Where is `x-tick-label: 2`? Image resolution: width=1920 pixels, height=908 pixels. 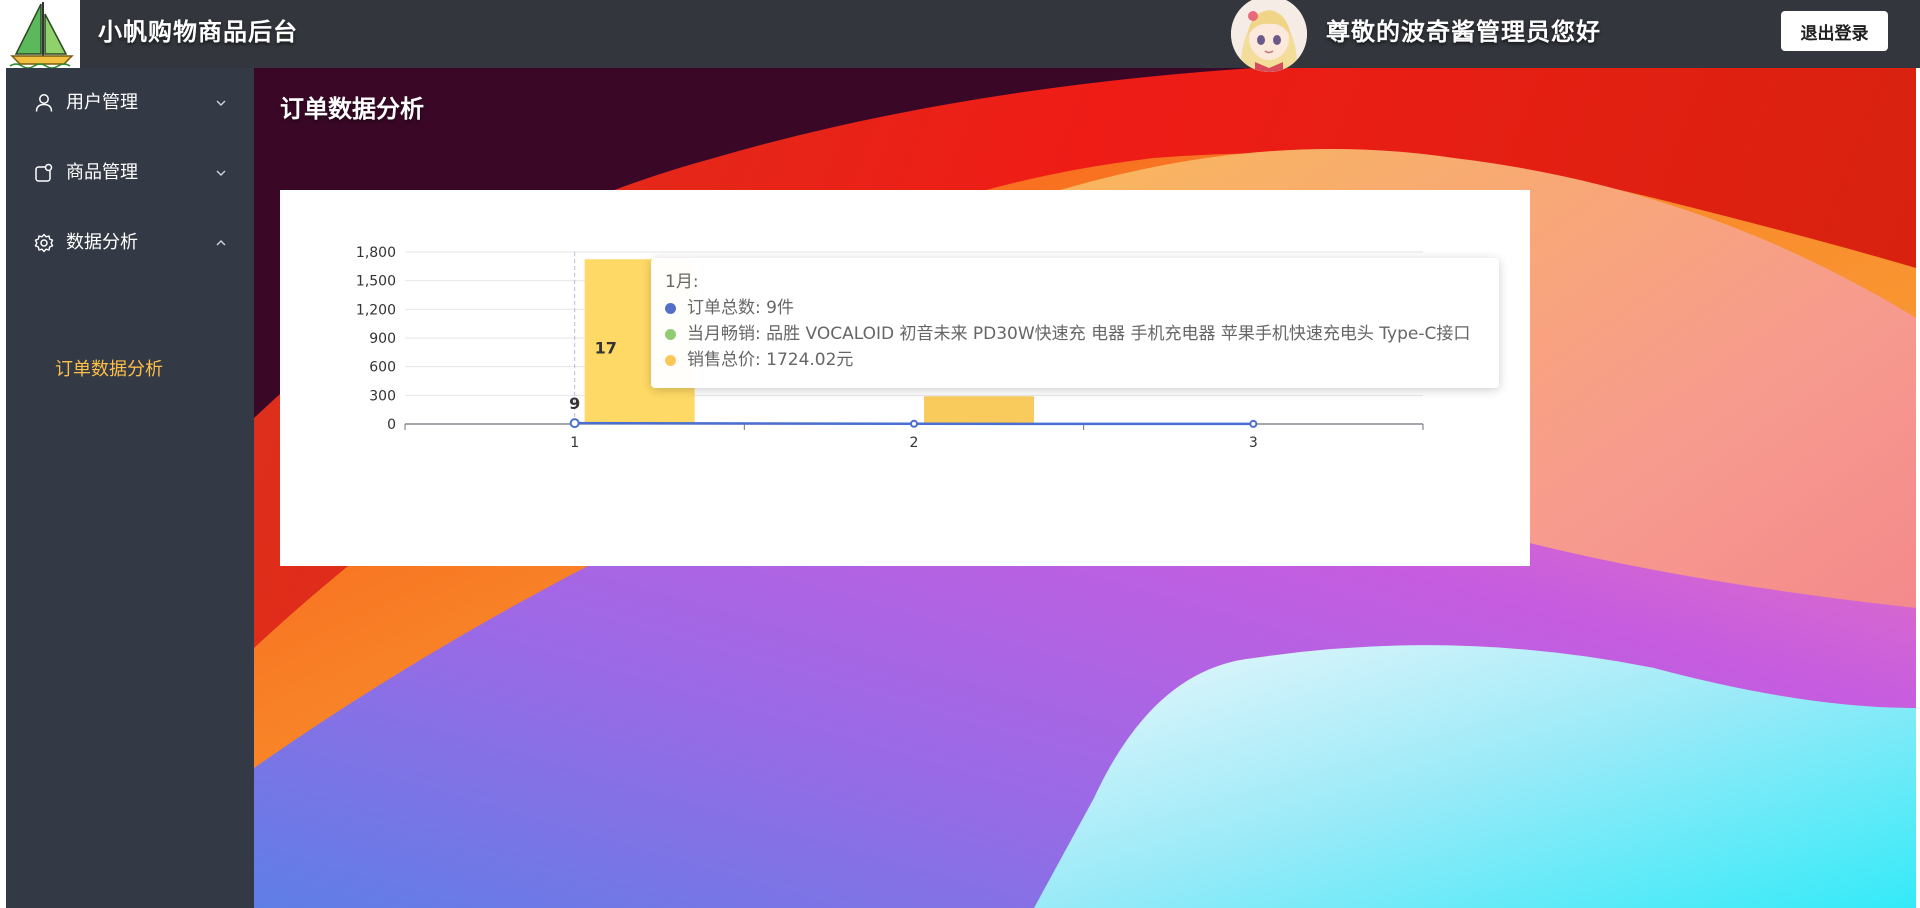
x-tick-label: 2 is located at coordinates (914, 443).